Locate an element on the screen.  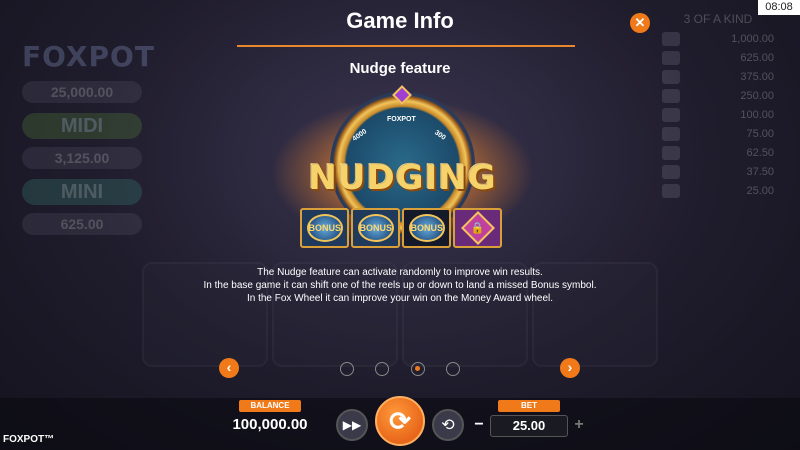
bet-label: BET is located at coordinates (529, 406).